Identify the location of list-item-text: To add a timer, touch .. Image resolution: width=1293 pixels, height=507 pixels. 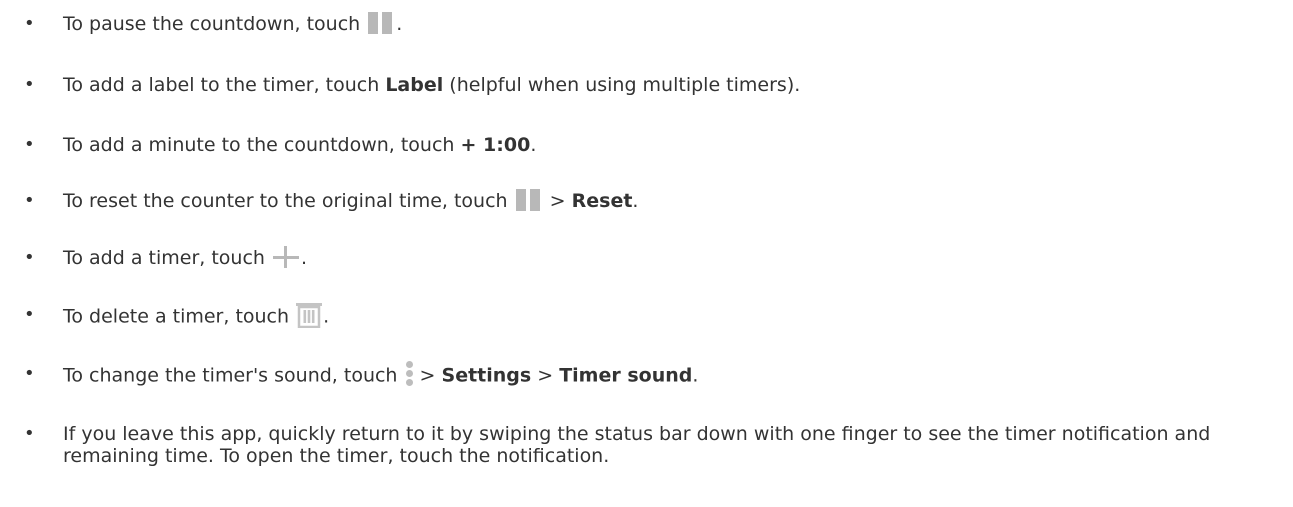
(185, 257).